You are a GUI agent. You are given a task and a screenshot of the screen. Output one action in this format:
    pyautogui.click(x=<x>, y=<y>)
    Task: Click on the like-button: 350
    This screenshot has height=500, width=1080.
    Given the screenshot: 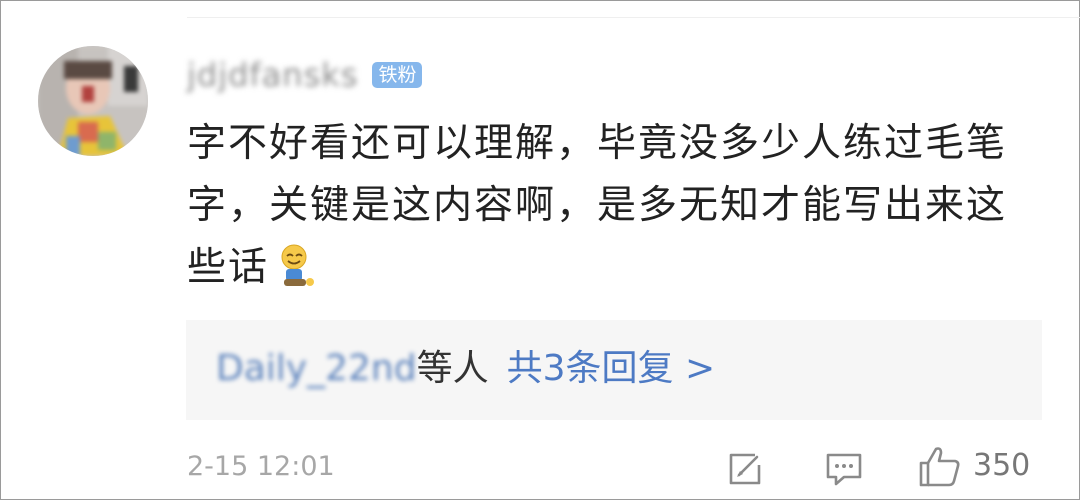 What is the action you would take?
    pyautogui.click(x=973, y=466)
    